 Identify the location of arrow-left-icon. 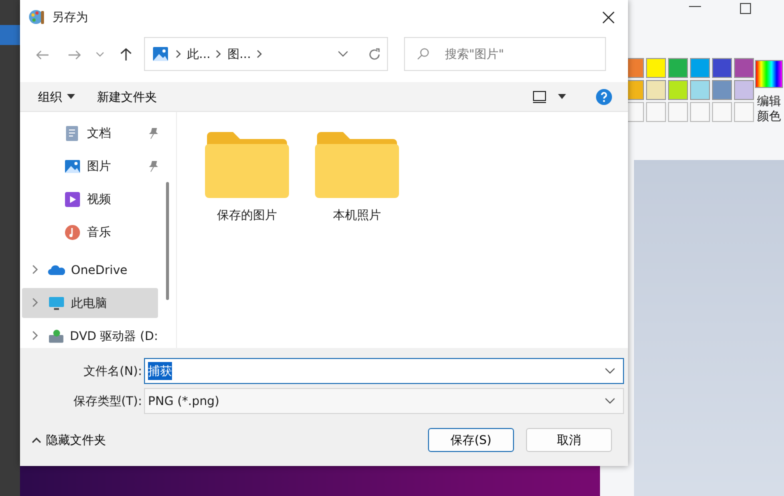
(42, 55).